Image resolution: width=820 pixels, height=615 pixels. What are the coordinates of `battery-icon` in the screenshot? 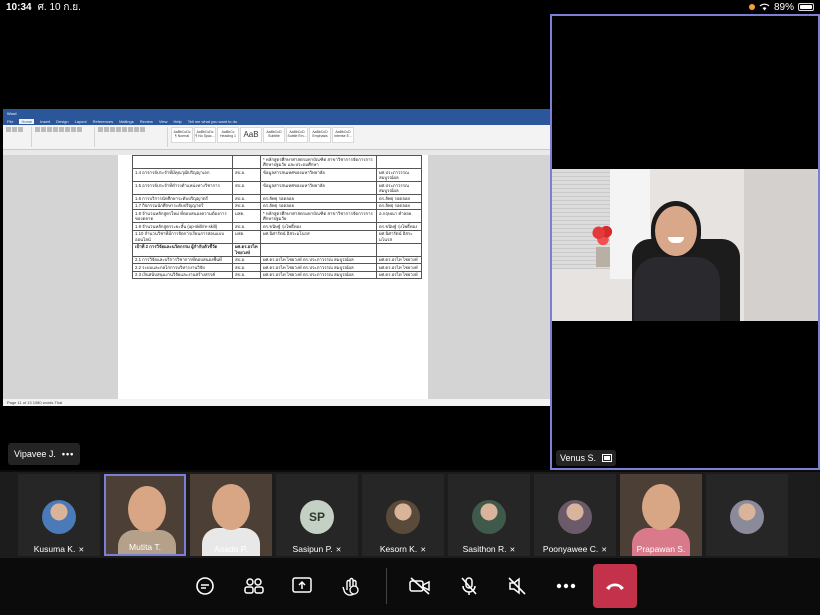 It's located at (806, 7).